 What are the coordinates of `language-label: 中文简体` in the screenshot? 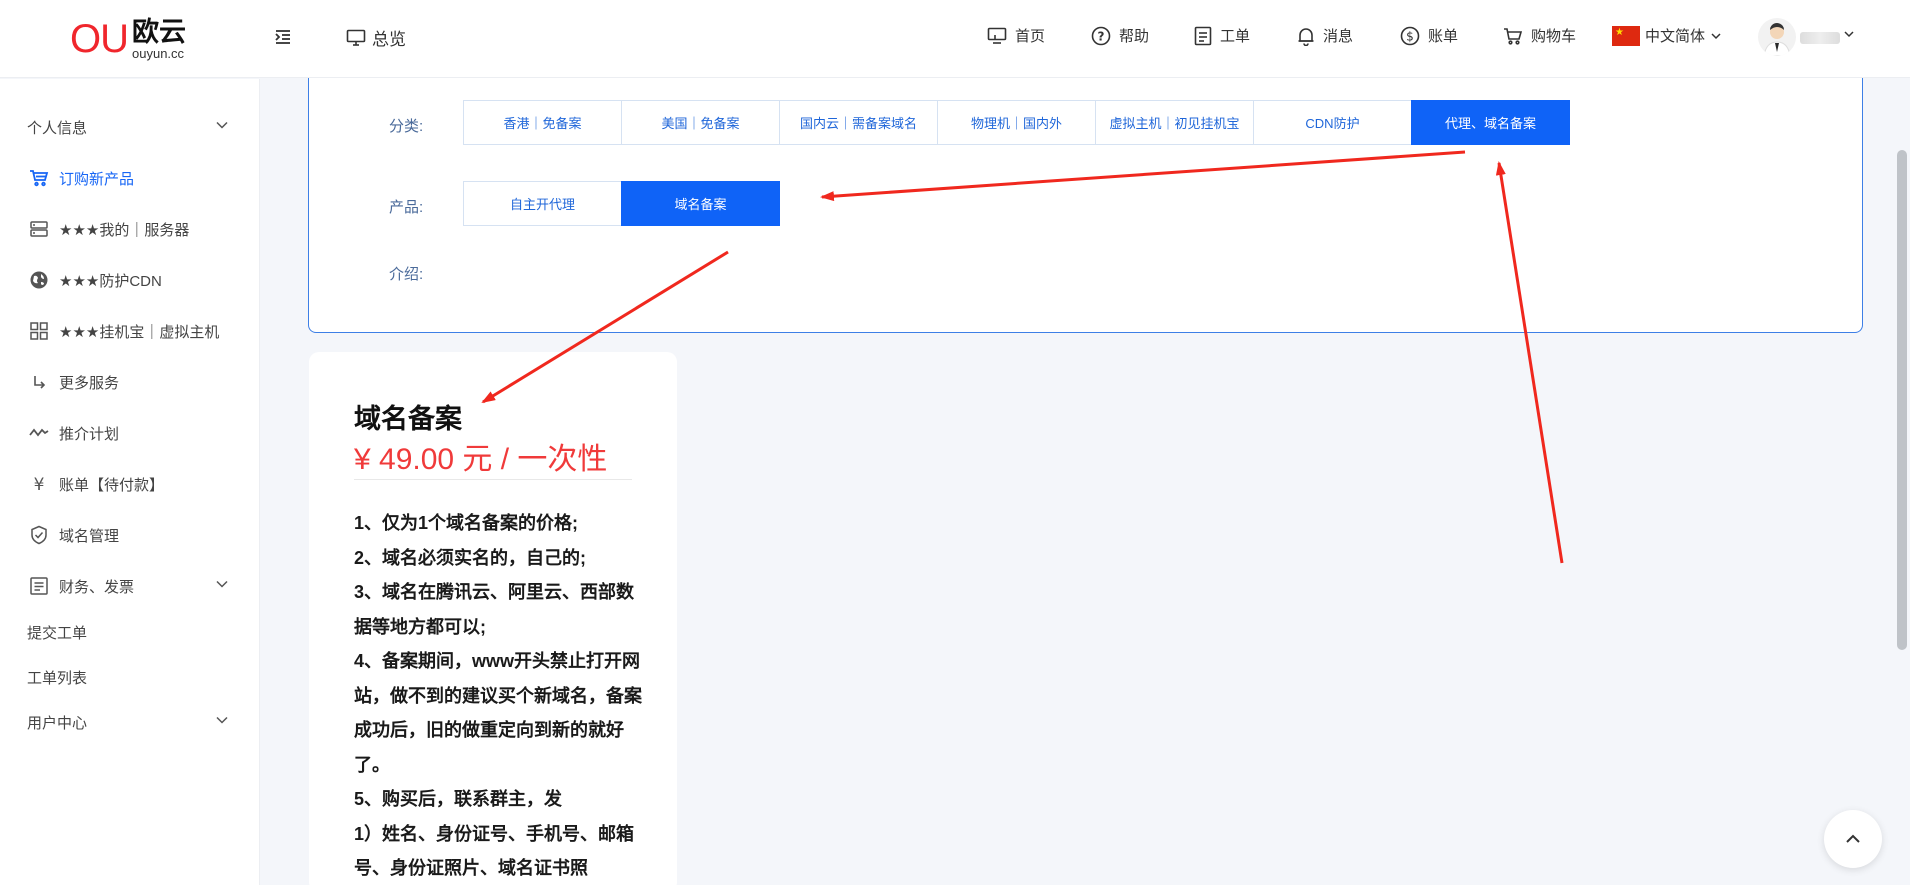 It's located at (1675, 36).